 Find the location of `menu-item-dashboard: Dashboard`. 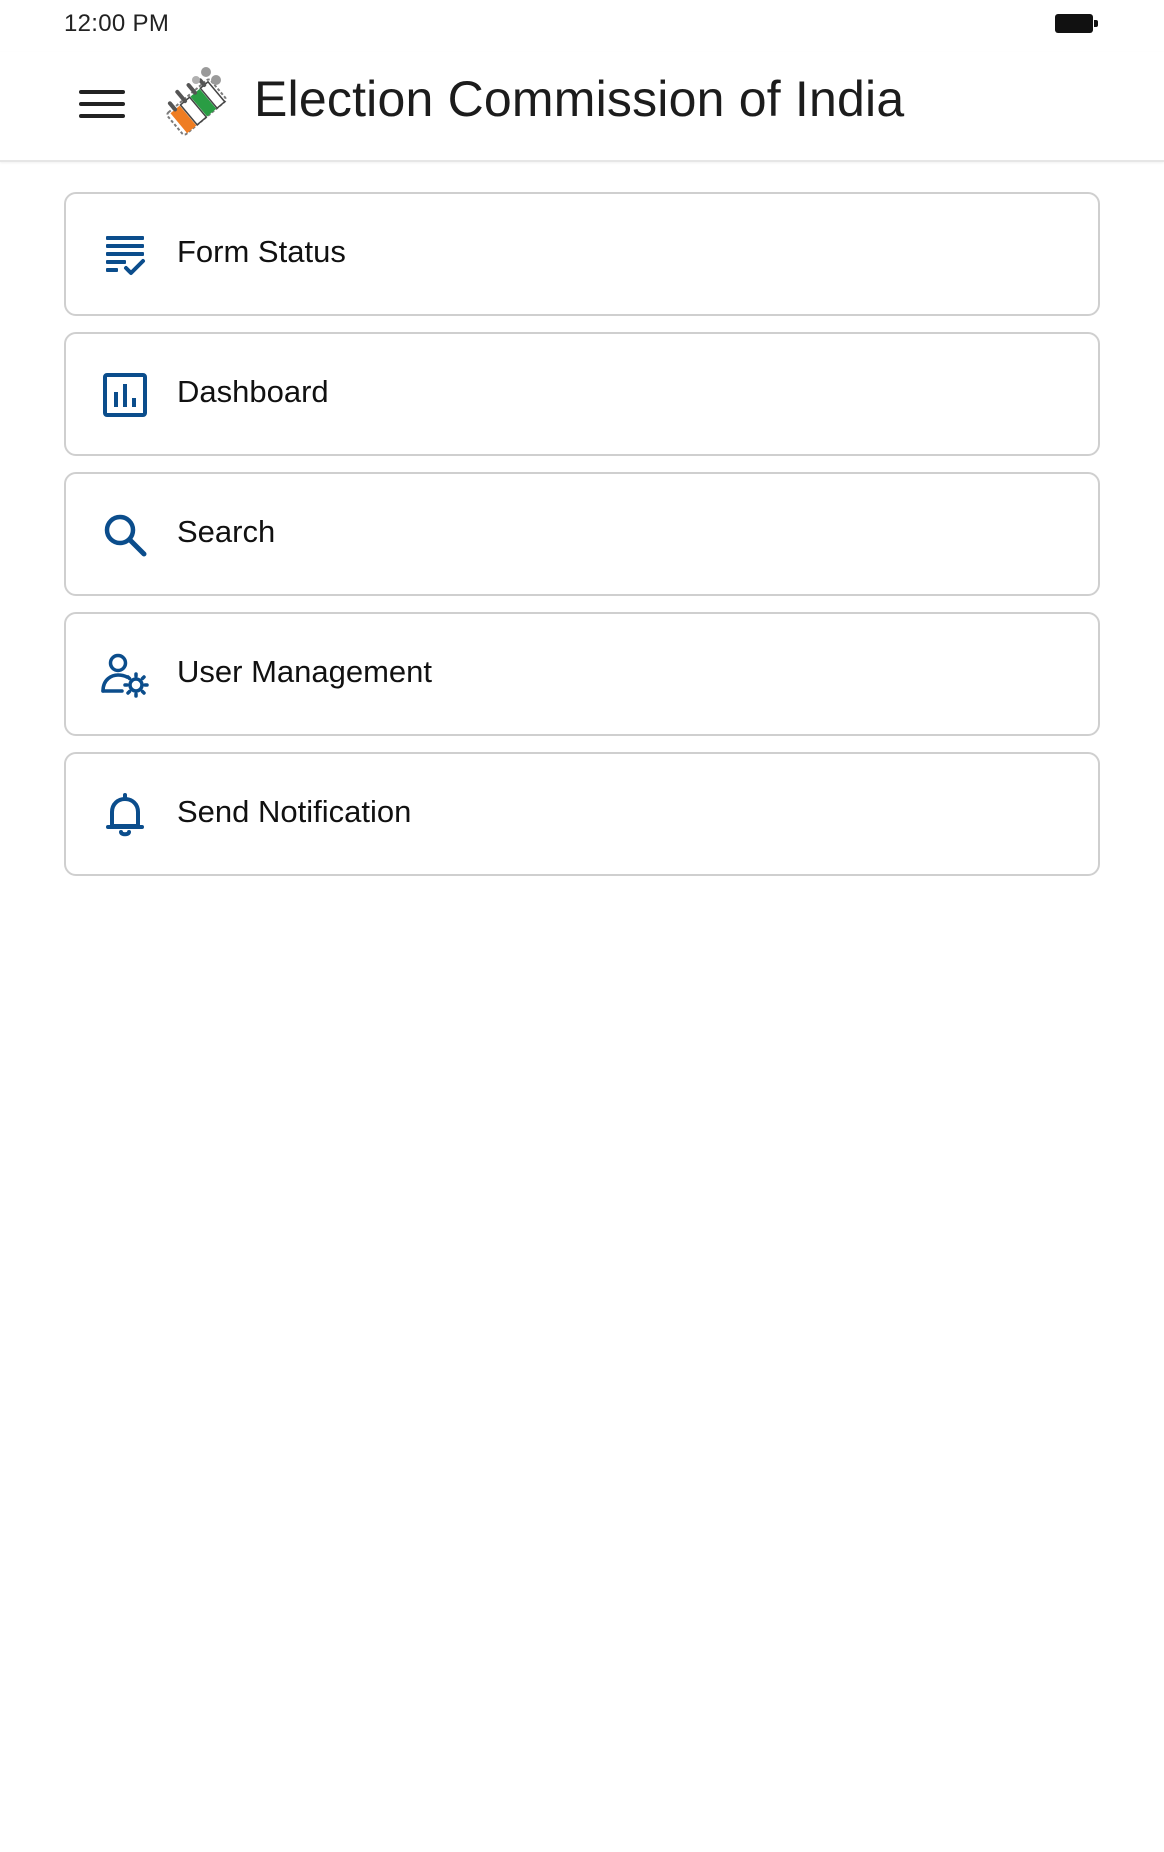

menu-item-dashboard: Dashboard is located at coordinates (582, 394).